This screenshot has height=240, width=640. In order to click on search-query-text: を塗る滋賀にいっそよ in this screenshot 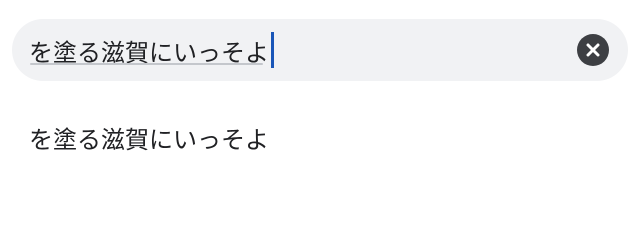, I will do `click(149, 50)`.